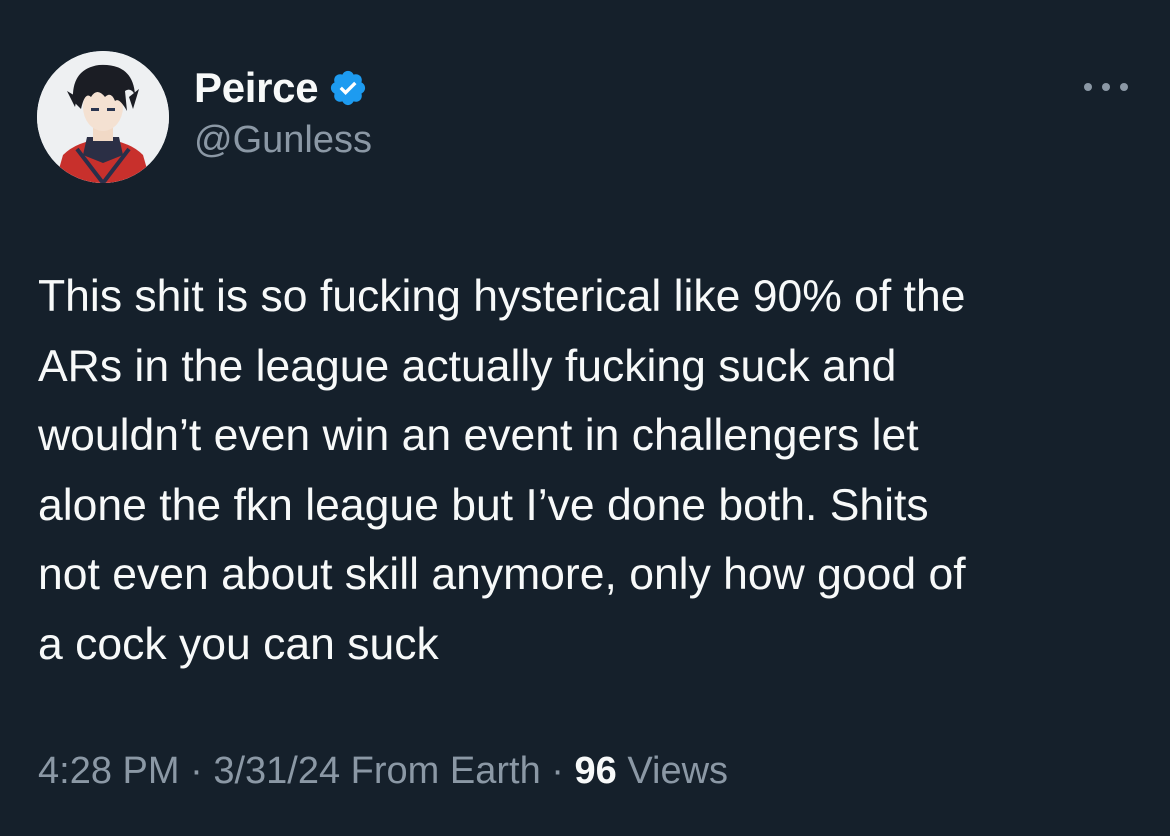  What do you see at coordinates (445, 771) in the screenshot?
I see `tweet-location: From Earth` at bounding box center [445, 771].